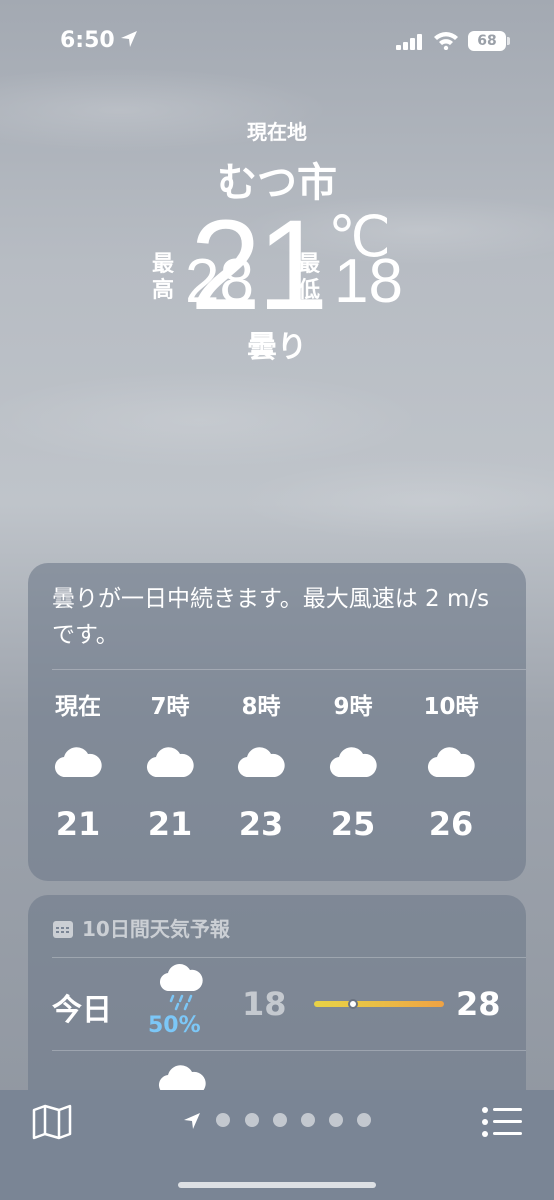  What do you see at coordinates (410, 44) in the screenshot?
I see `cellular-signal-icon` at bounding box center [410, 44].